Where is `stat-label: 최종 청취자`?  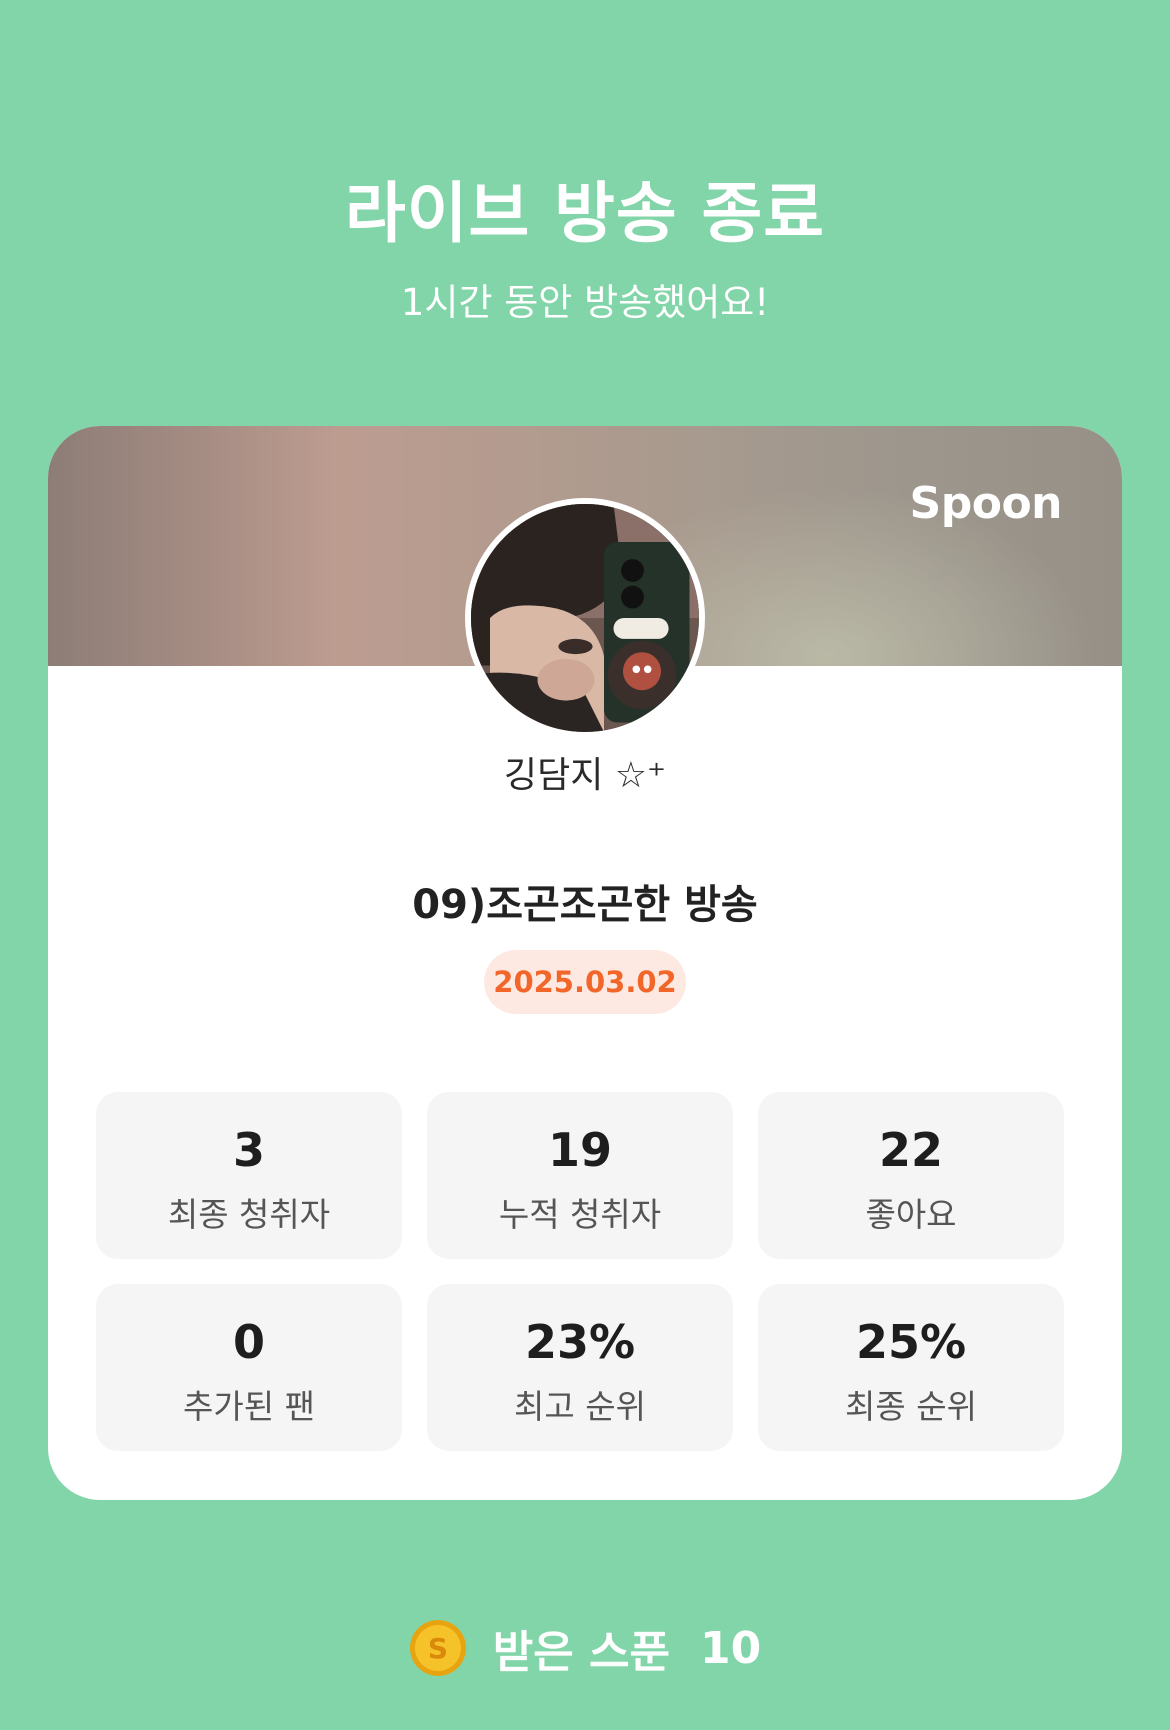
stat-label: 최종 청취자 is located at coordinates (249, 1214).